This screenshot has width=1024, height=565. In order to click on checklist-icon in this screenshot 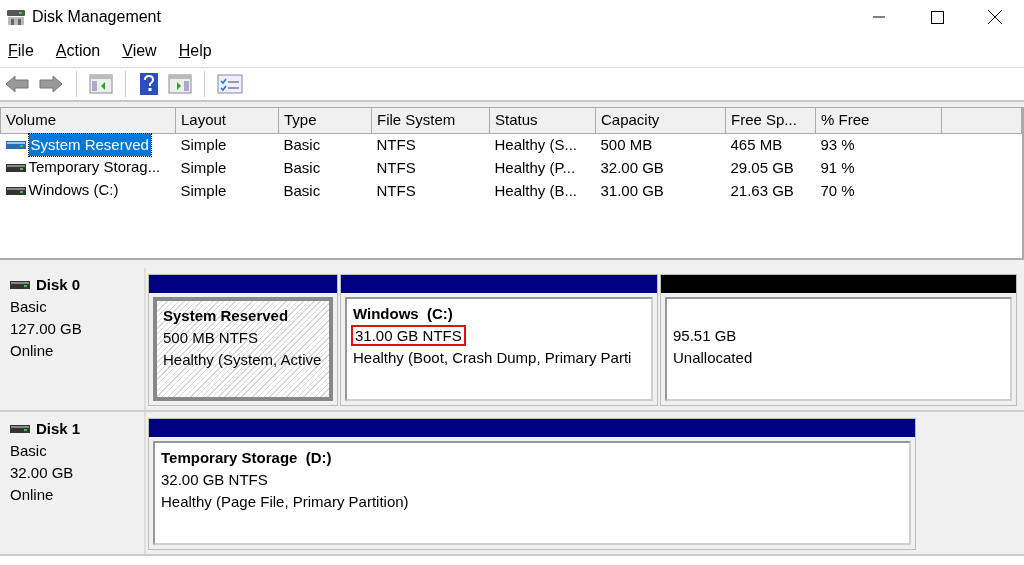, I will do `click(230, 84)`.